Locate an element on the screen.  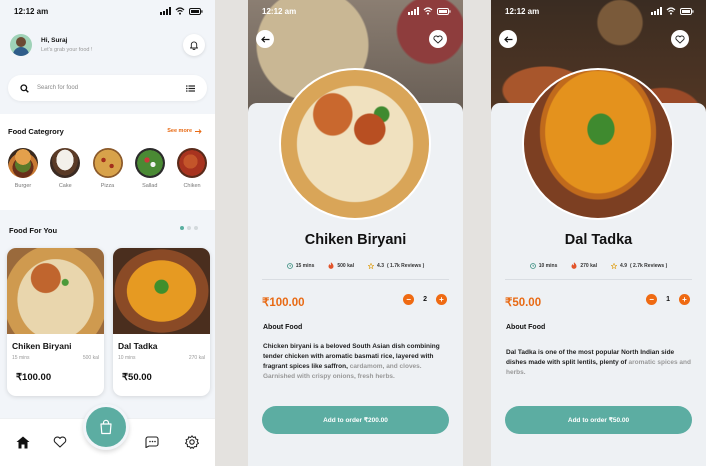
dish-rating-value: 4.3 is located at coordinates (380, 265).